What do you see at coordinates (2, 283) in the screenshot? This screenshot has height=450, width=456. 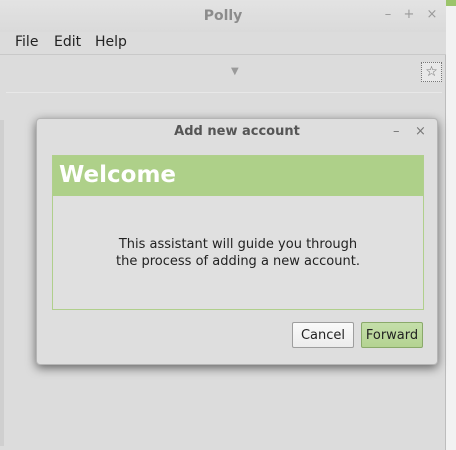 I see `side-panel-edge` at bounding box center [2, 283].